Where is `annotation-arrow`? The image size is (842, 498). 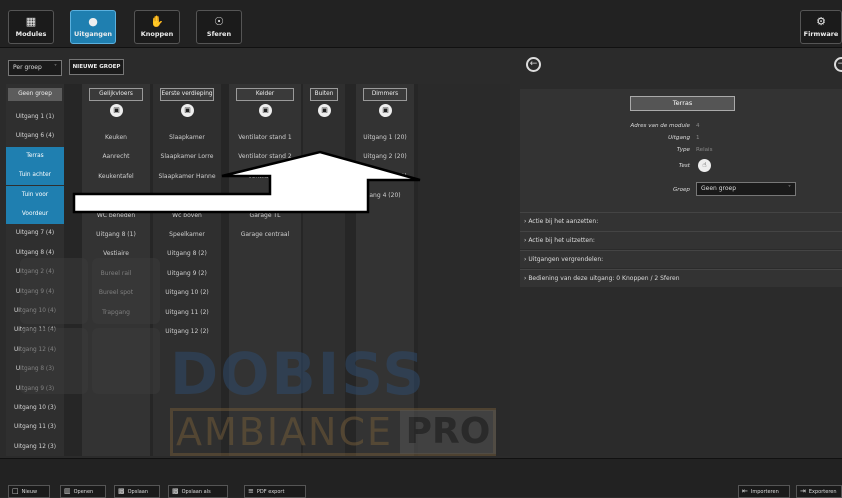 annotation-arrow is located at coordinates (246, 182).